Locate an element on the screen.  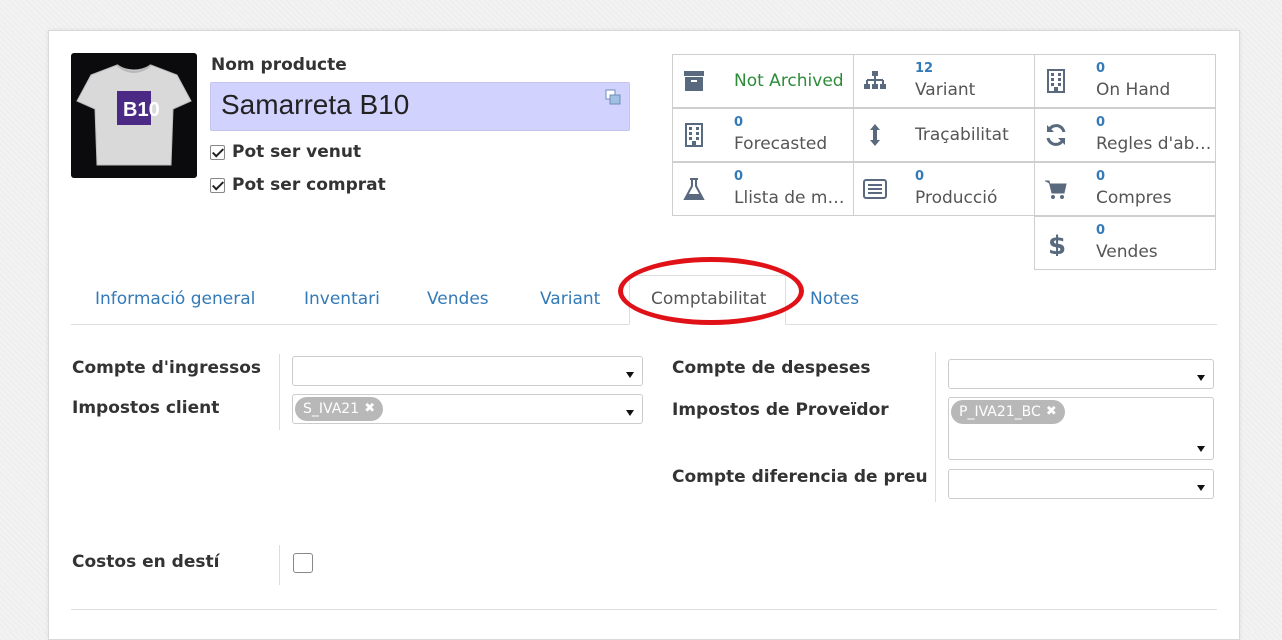
shopping-cart-icon is located at coordinates (1056, 189).